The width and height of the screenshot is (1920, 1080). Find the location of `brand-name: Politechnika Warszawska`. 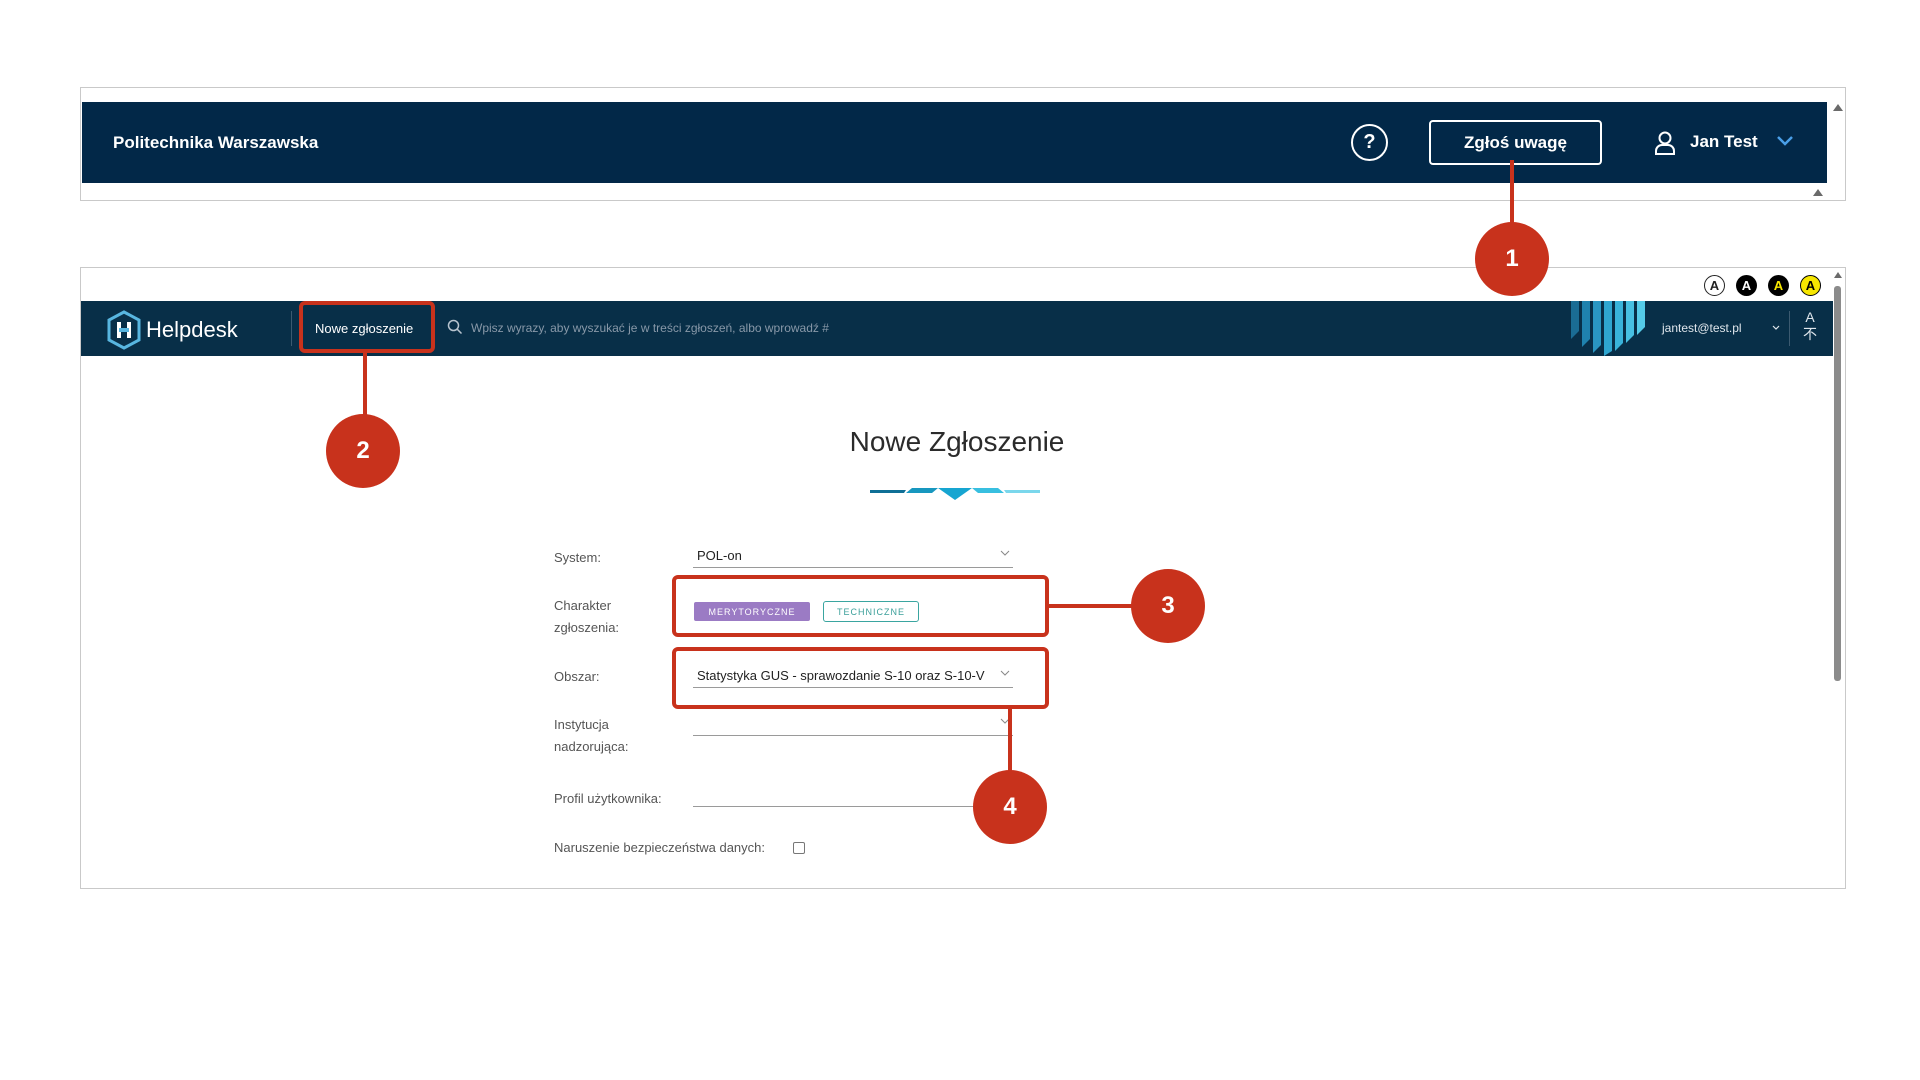

brand-name: Politechnika Warszawska is located at coordinates (215, 143).